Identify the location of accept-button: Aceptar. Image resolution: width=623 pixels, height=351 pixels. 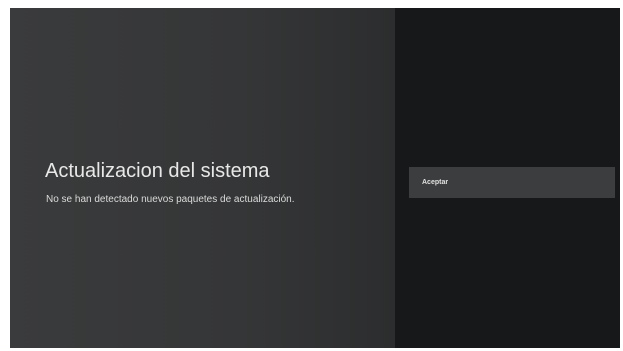
(512, 182).